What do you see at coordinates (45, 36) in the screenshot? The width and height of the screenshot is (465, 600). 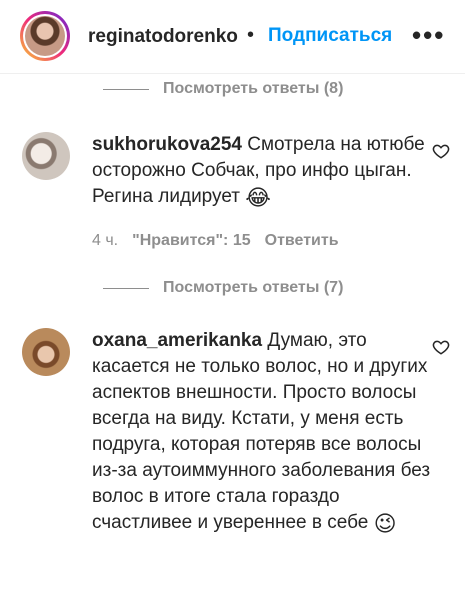 I see `author-avatar` at bounding box center [45, 36].